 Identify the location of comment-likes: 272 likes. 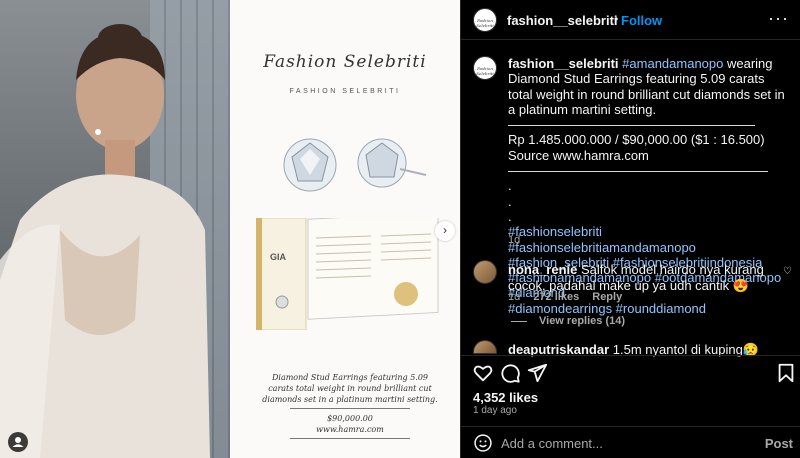
(556, 297).